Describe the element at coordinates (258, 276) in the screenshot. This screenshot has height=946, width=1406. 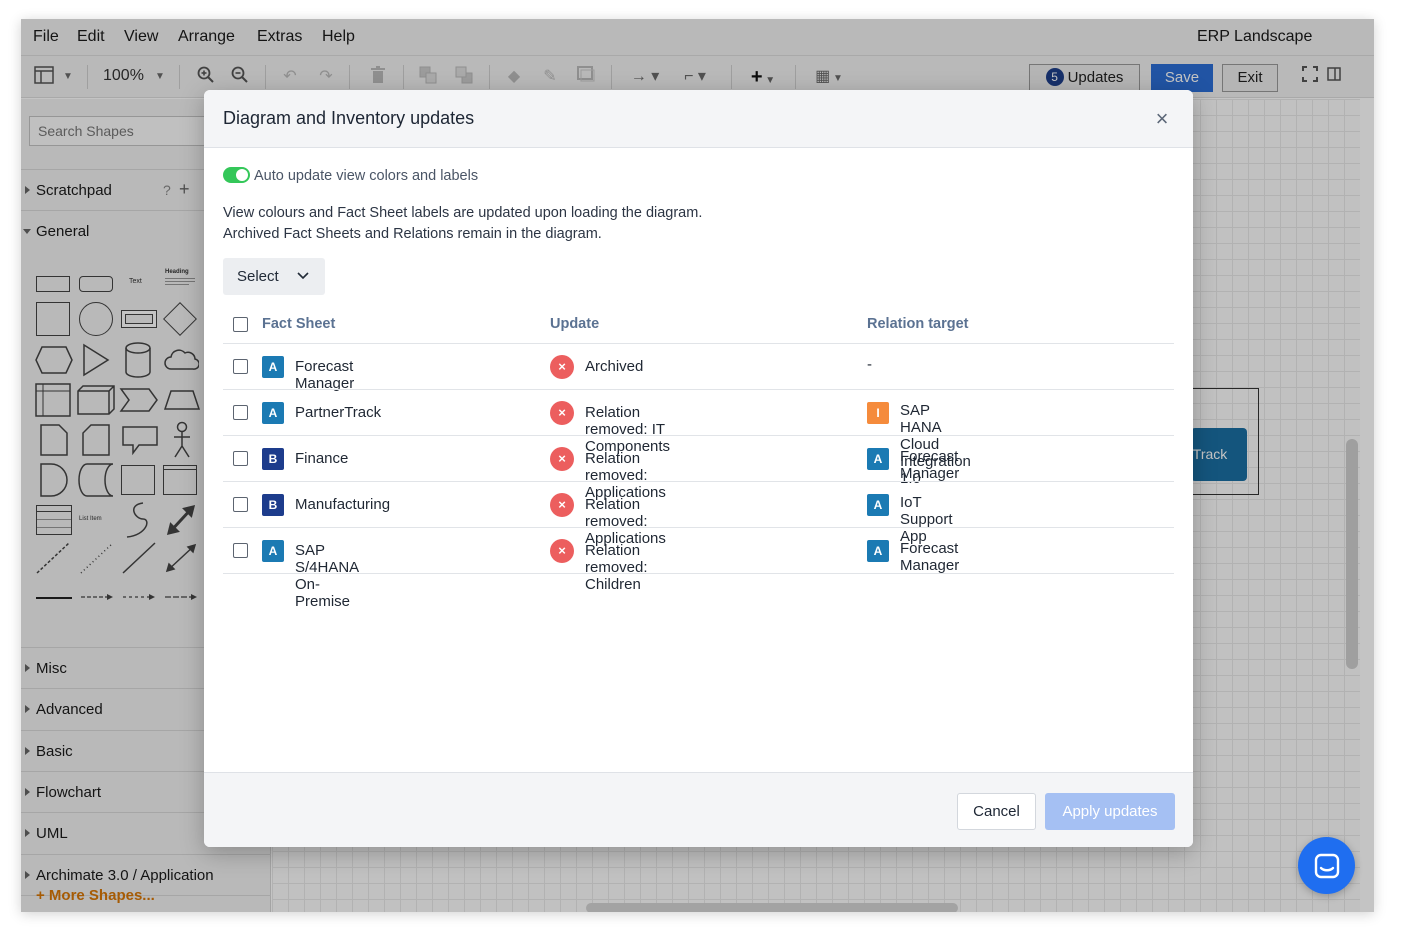
I see `select-label: Select` at that location.